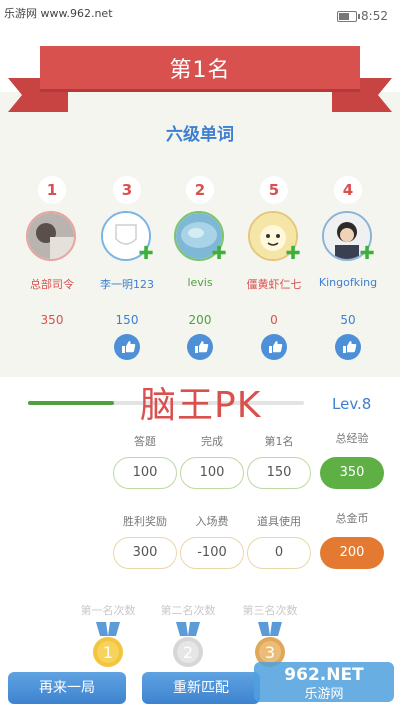 The image size is (400, 710). I want to click on stat-label: 完成, so click(212, 441).